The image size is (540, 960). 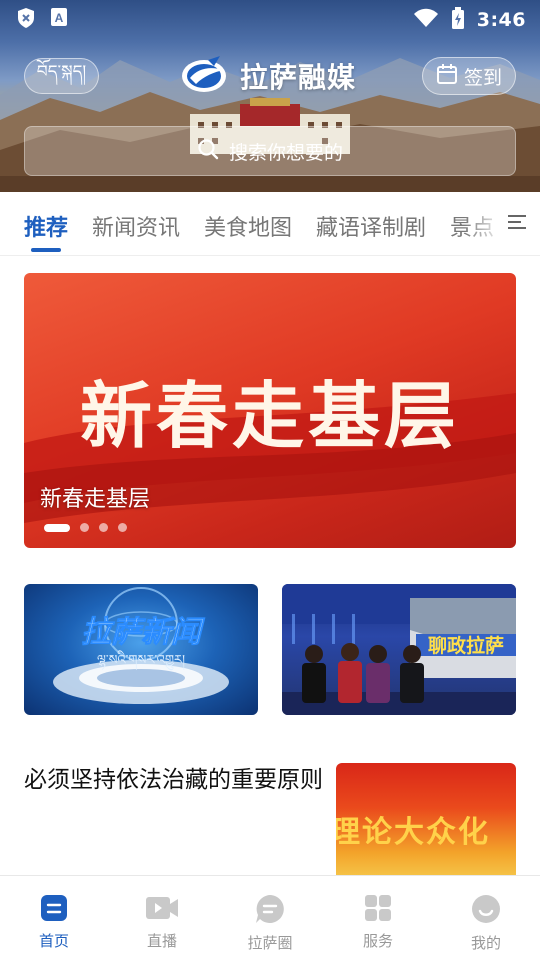 I want to click on political-talk-card: 聊政拉萨, so click(x=399, y=649).